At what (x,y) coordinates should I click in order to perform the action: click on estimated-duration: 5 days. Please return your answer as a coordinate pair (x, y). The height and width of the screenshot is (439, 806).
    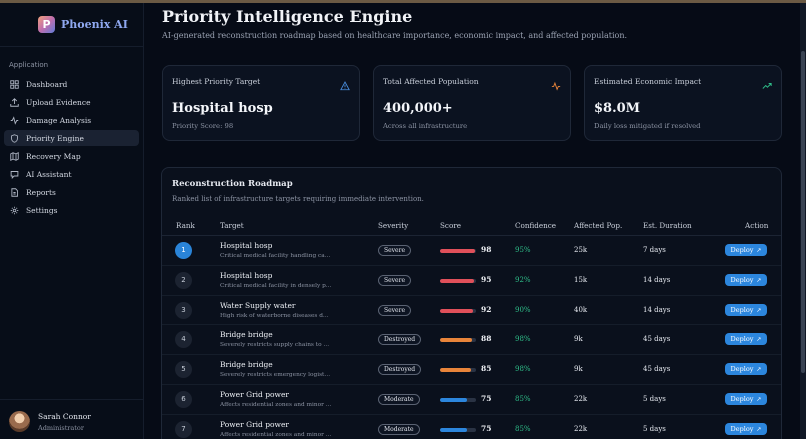
    Looking at the image, I should click on (654, 428).